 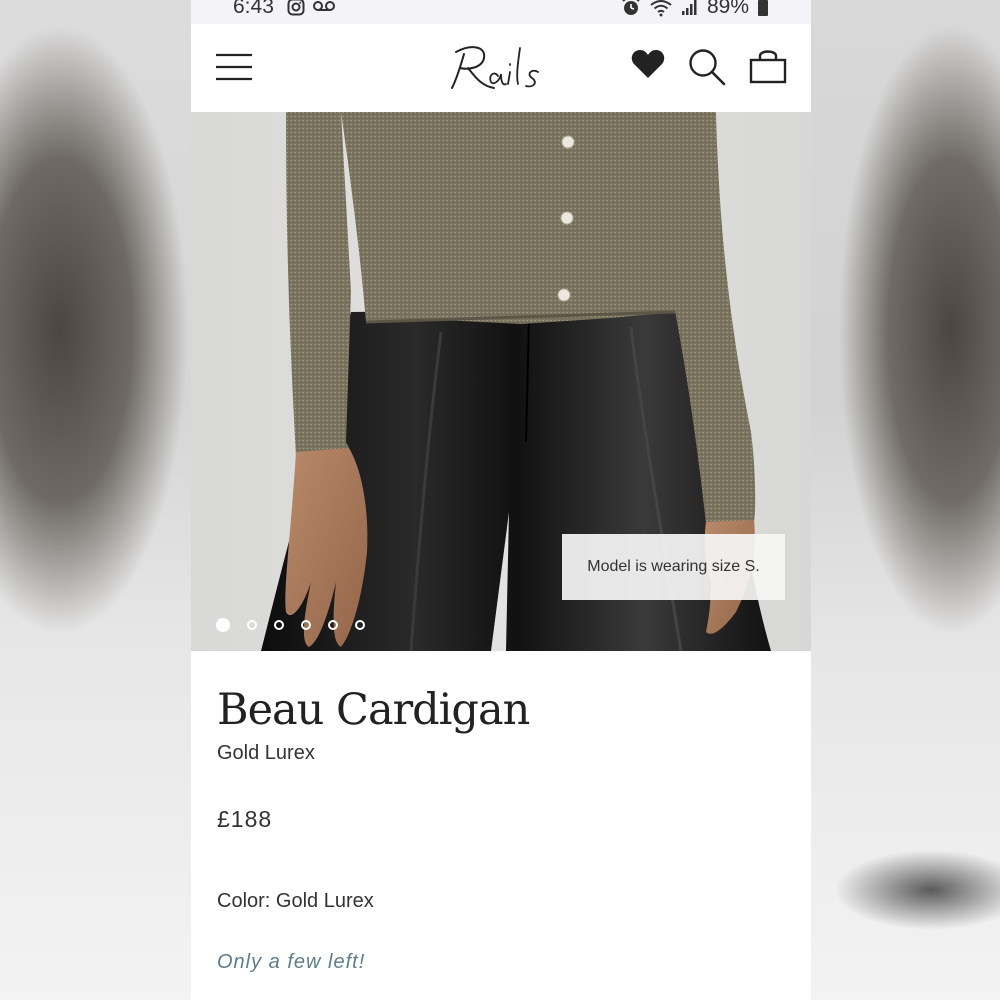 I want to click on product-price: £188, so click(x=245, y=819).